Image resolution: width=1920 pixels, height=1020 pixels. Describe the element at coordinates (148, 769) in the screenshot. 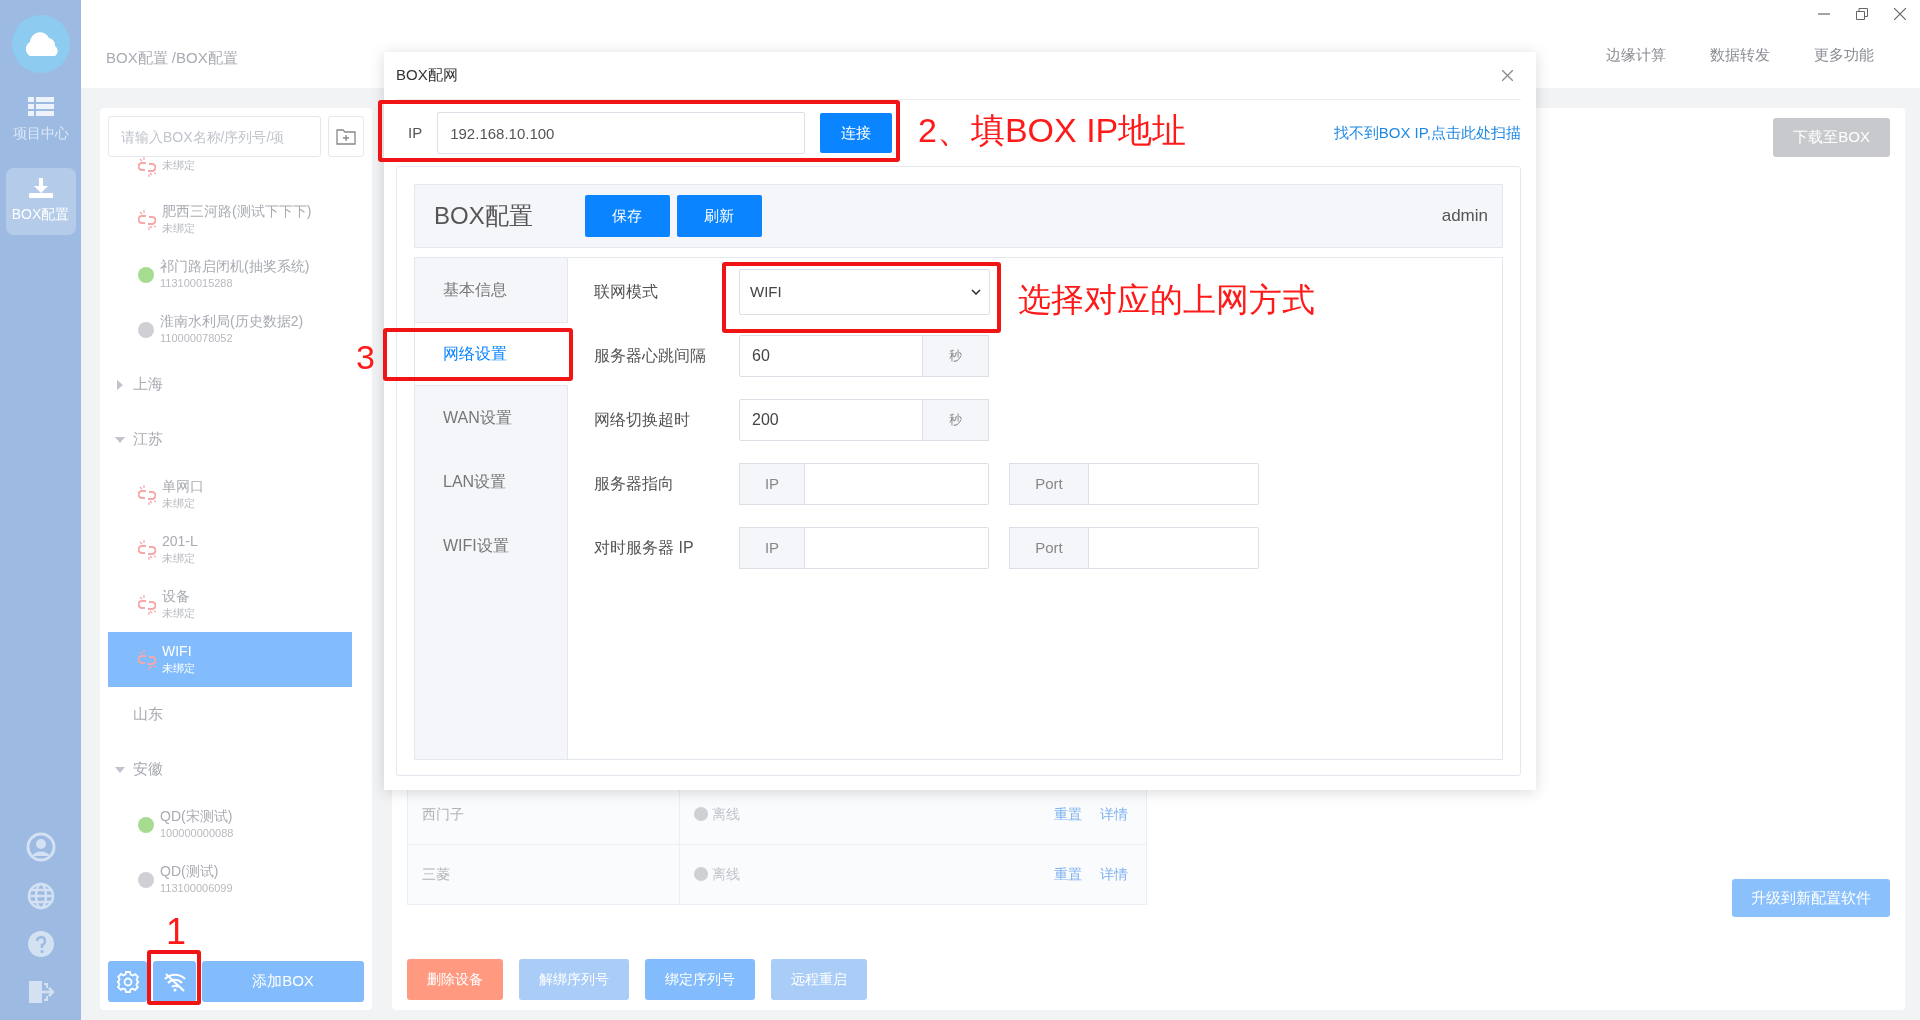

I see `tree-group-label: 安徽` at that location.